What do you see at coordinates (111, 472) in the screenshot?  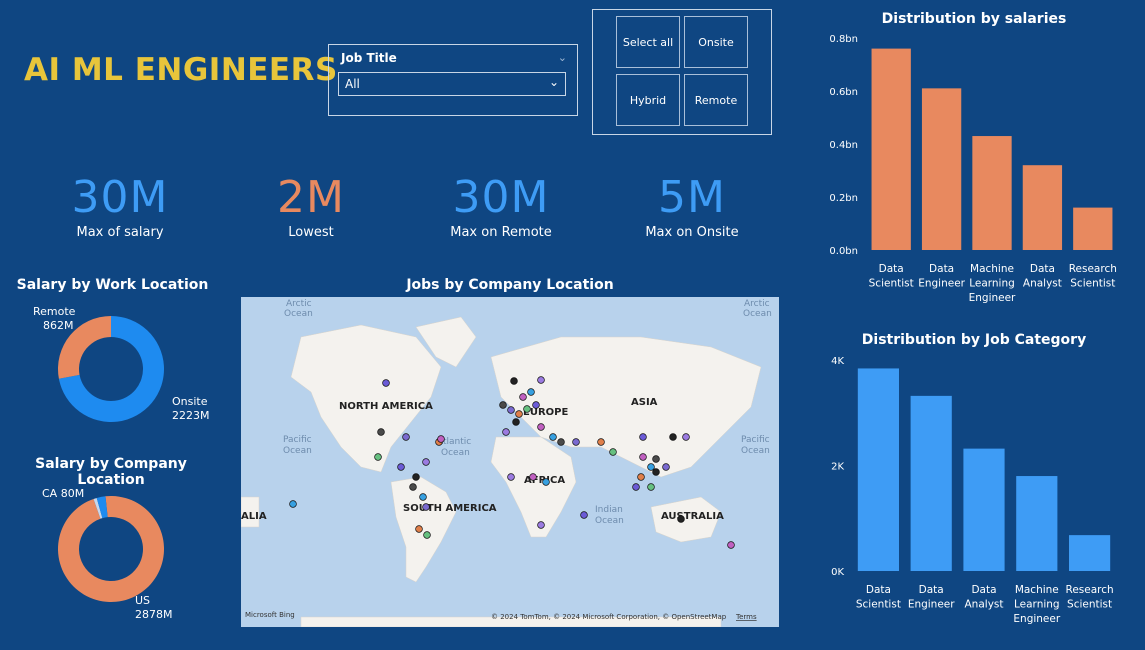 I see `company-location-title: Salary by Company Location` at bounding box center [111, 472].